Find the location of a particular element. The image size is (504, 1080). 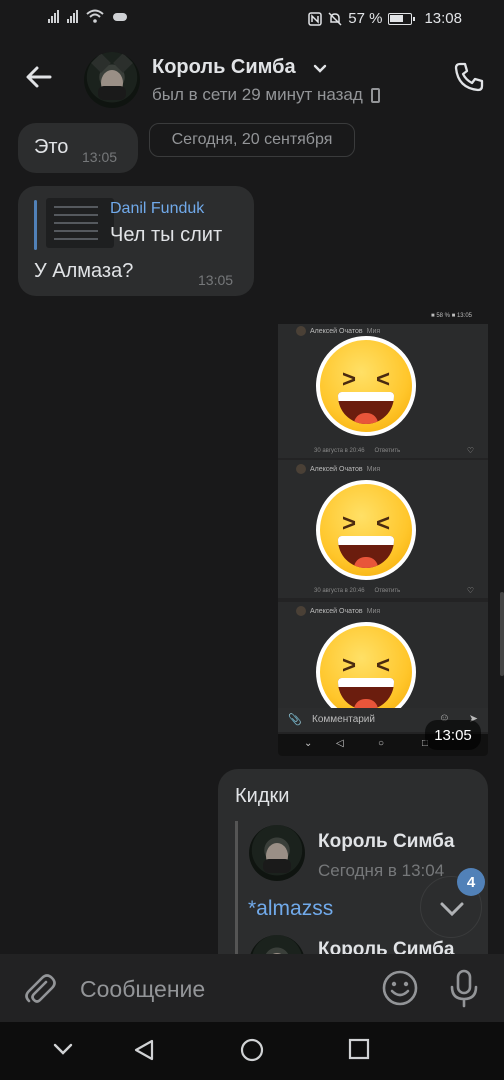

back-arrow-icon is located at coordinates (39, 77).